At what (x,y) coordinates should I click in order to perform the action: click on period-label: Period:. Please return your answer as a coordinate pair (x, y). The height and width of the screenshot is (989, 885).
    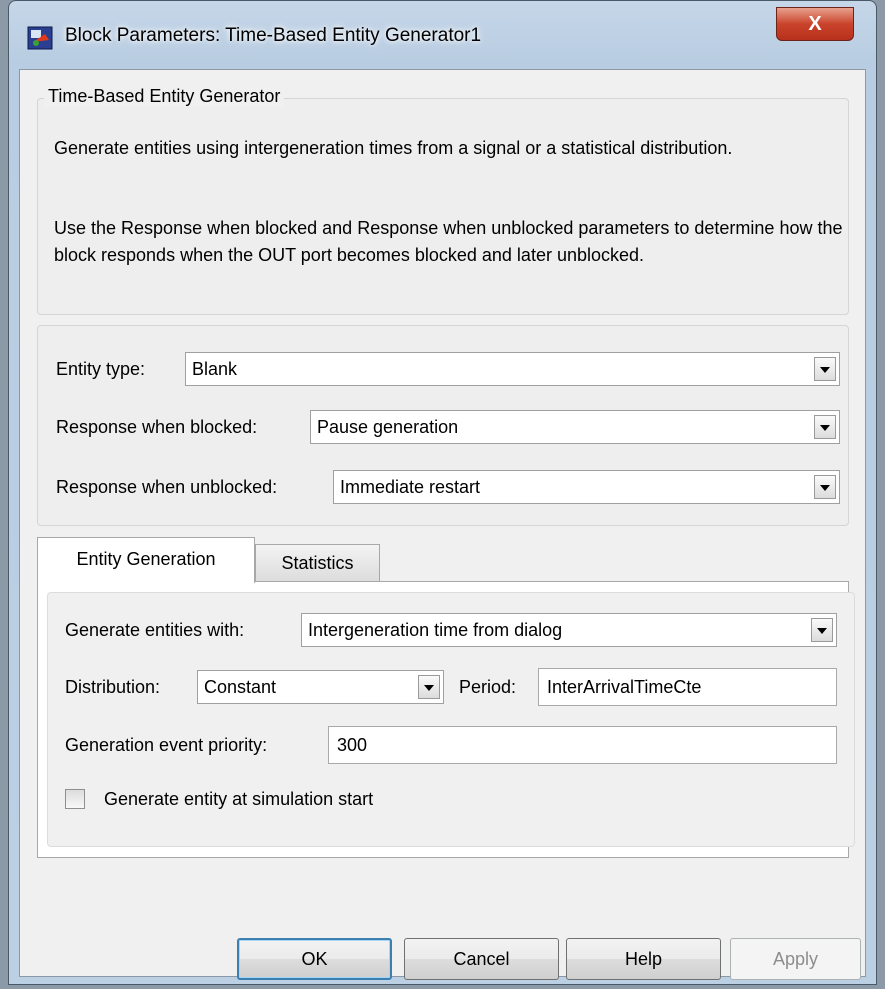
    Looking at the image, I should click on (488, 687).